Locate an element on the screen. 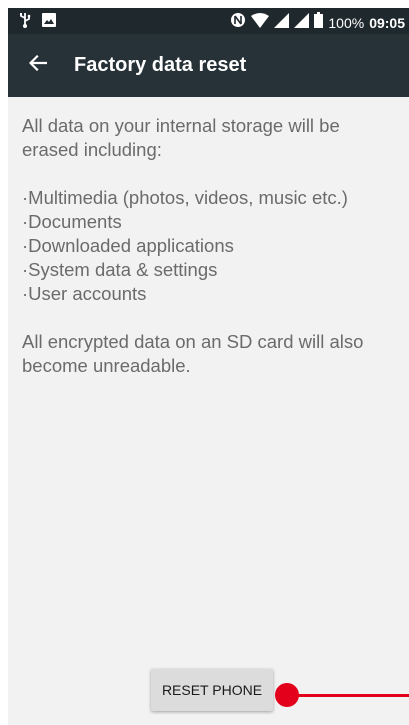 The height and width of the screenshot is (725, 409). image-icon is located at coordinates (49, 22).